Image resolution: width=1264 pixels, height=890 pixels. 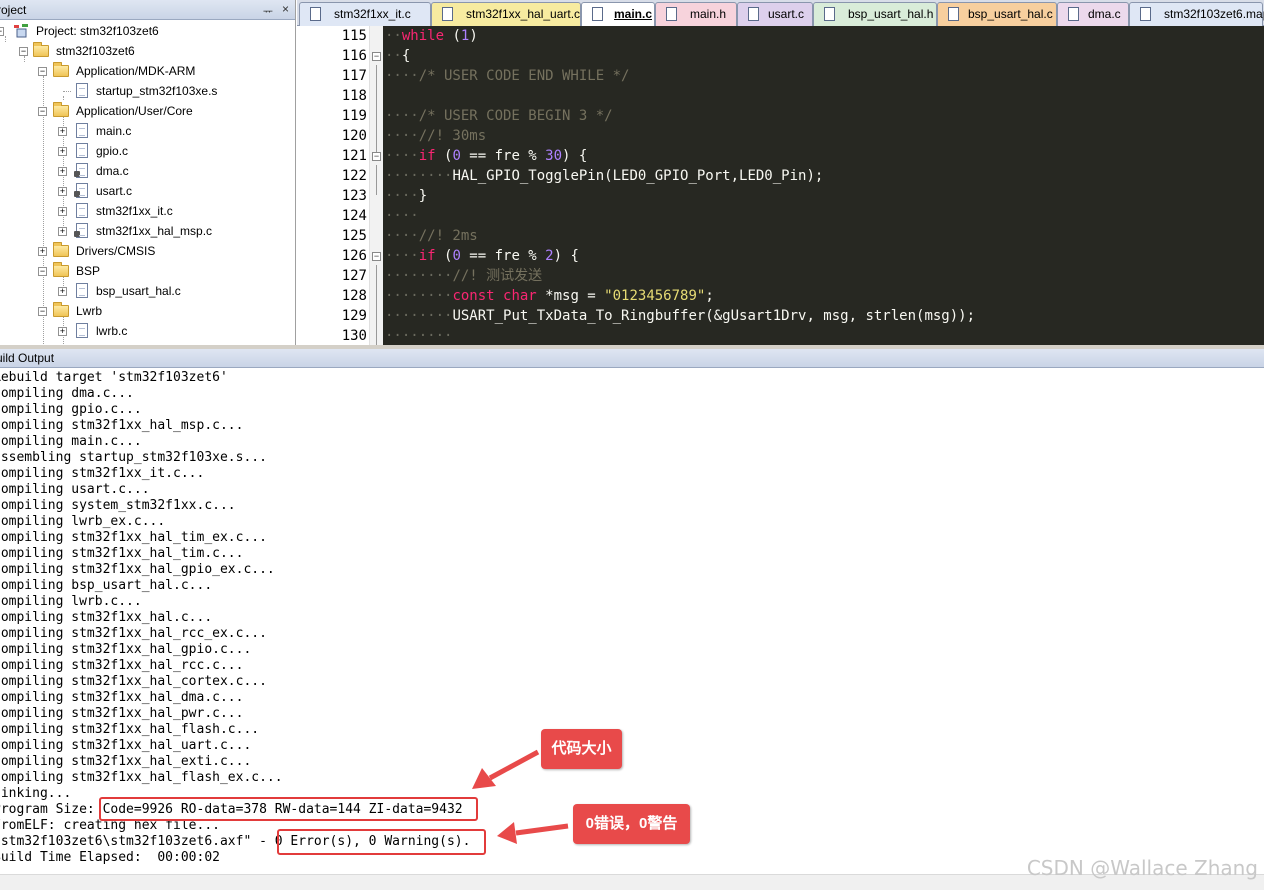 I want to click on line-number: 128, so click(x=354, y=296).